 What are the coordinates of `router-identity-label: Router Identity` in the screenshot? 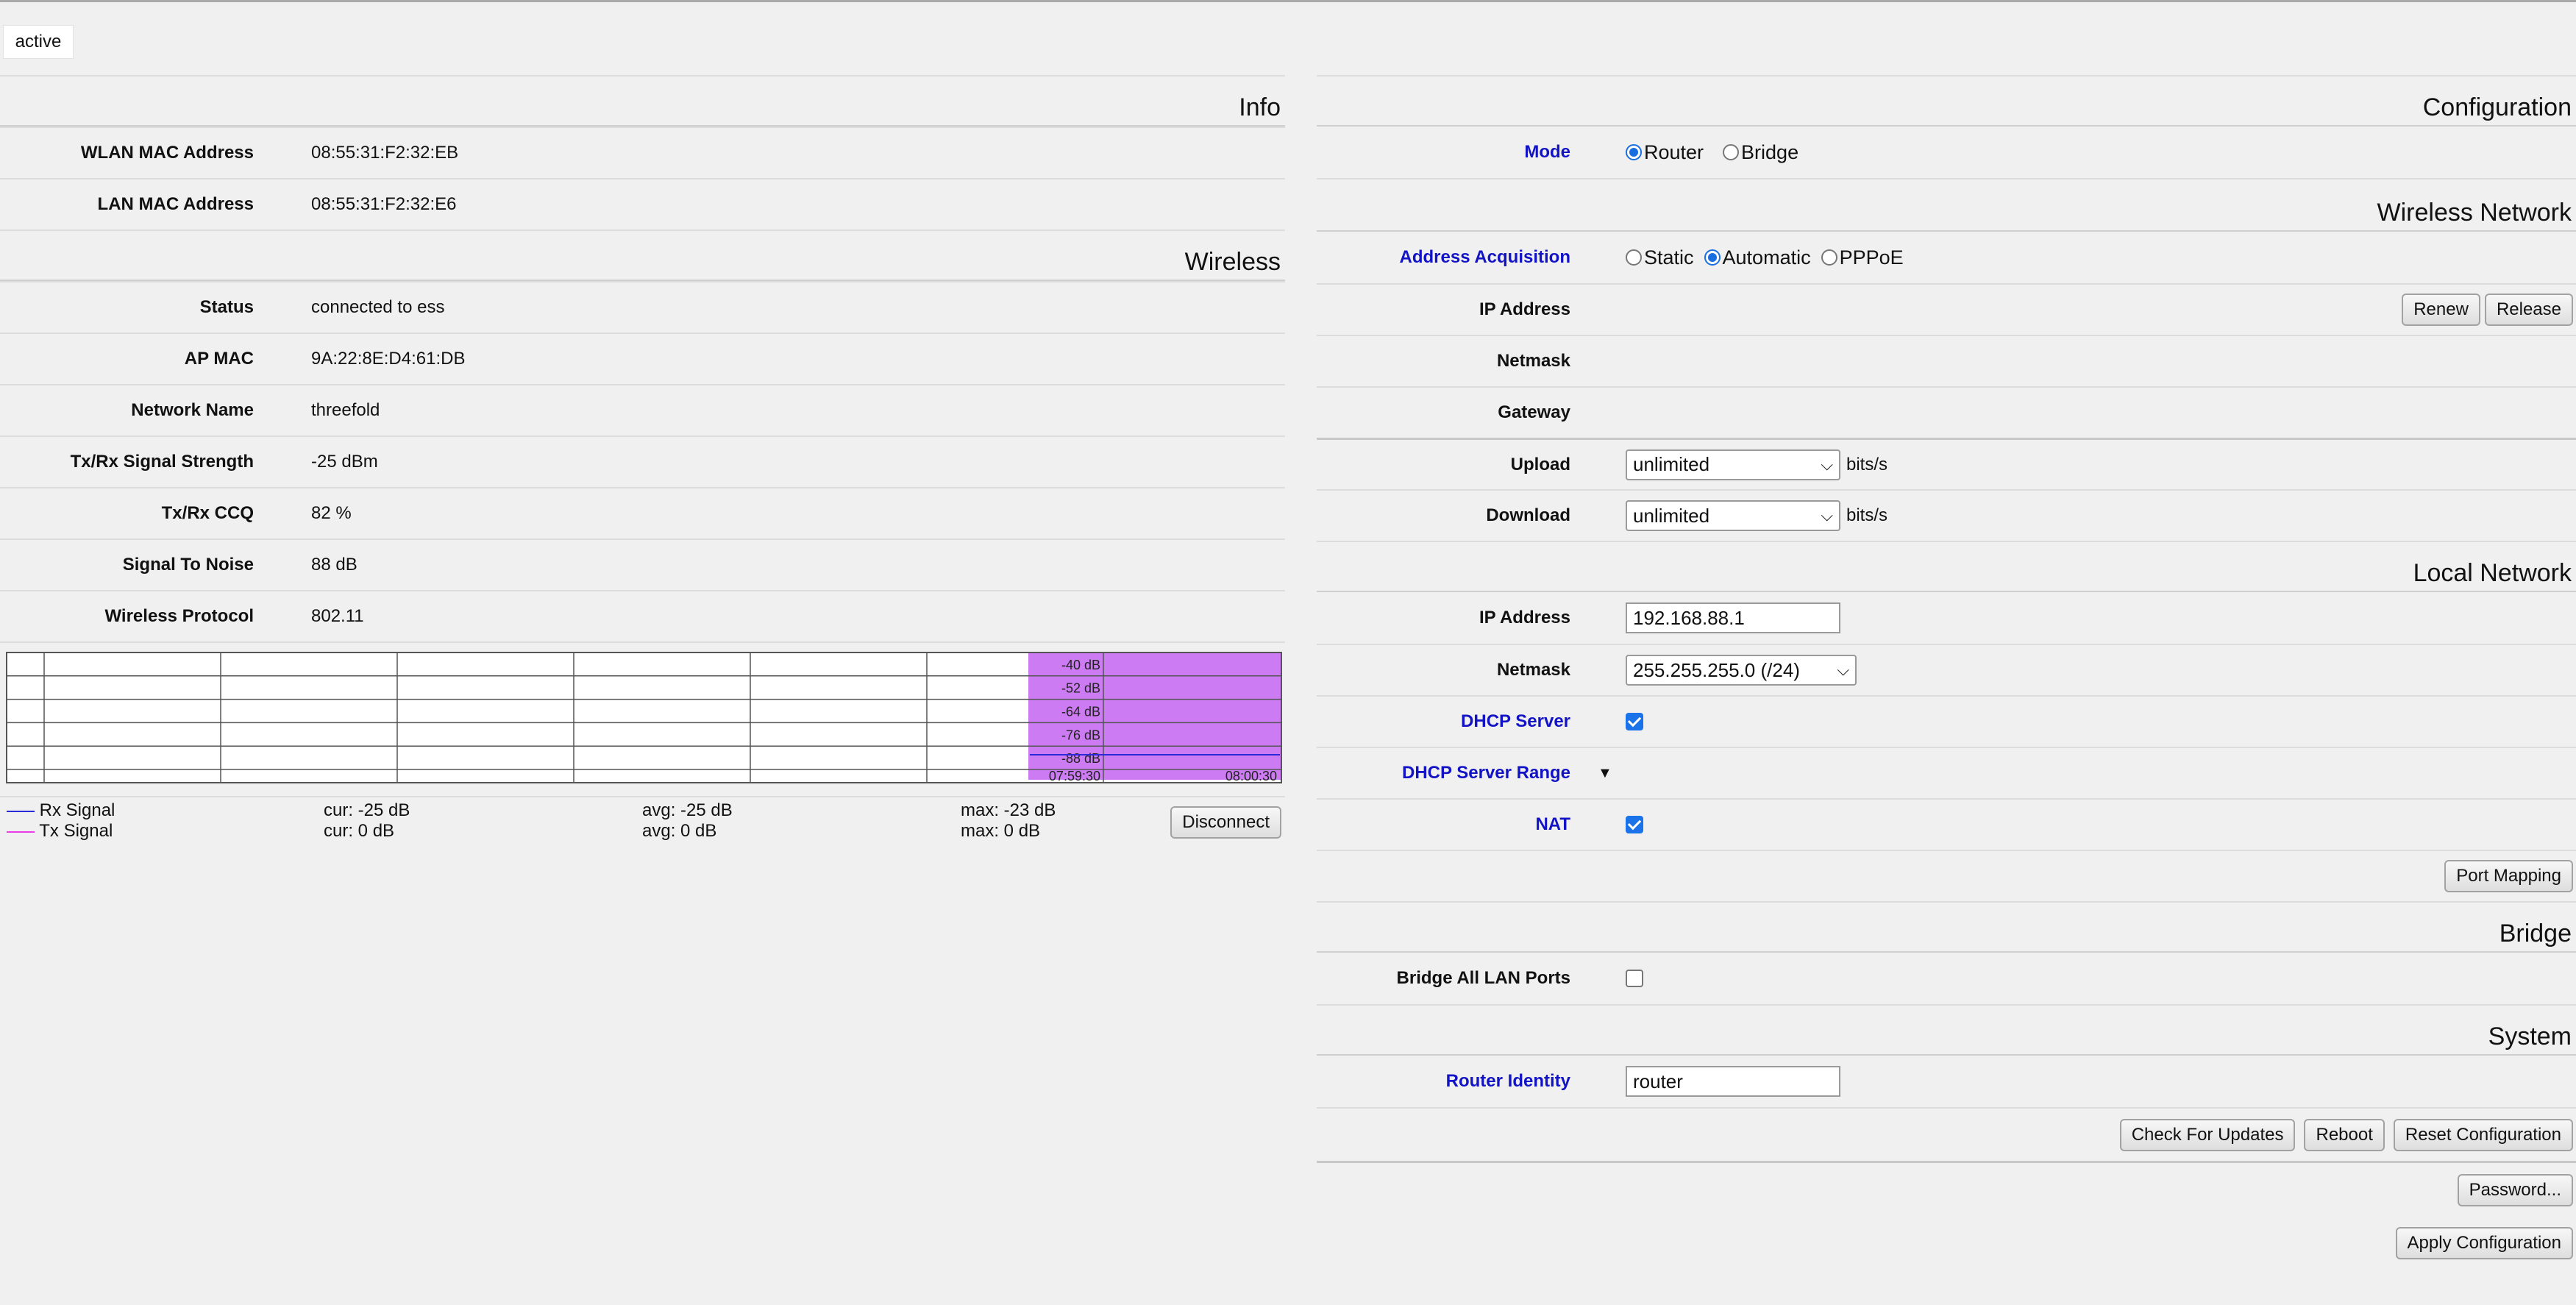 It's located at (1507, 1081).